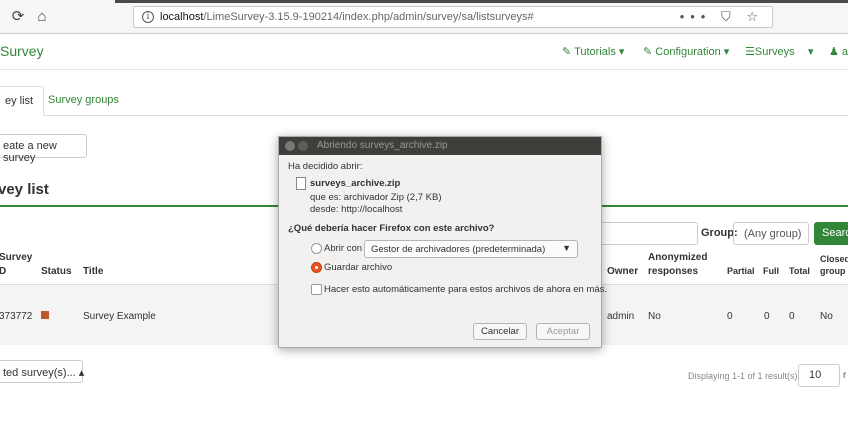 Image resolution: width=848 pixels, height=427 pixels. Describe the element at coordinates (316, 248) in the screenshot. I see `open-with-radio` at that location.